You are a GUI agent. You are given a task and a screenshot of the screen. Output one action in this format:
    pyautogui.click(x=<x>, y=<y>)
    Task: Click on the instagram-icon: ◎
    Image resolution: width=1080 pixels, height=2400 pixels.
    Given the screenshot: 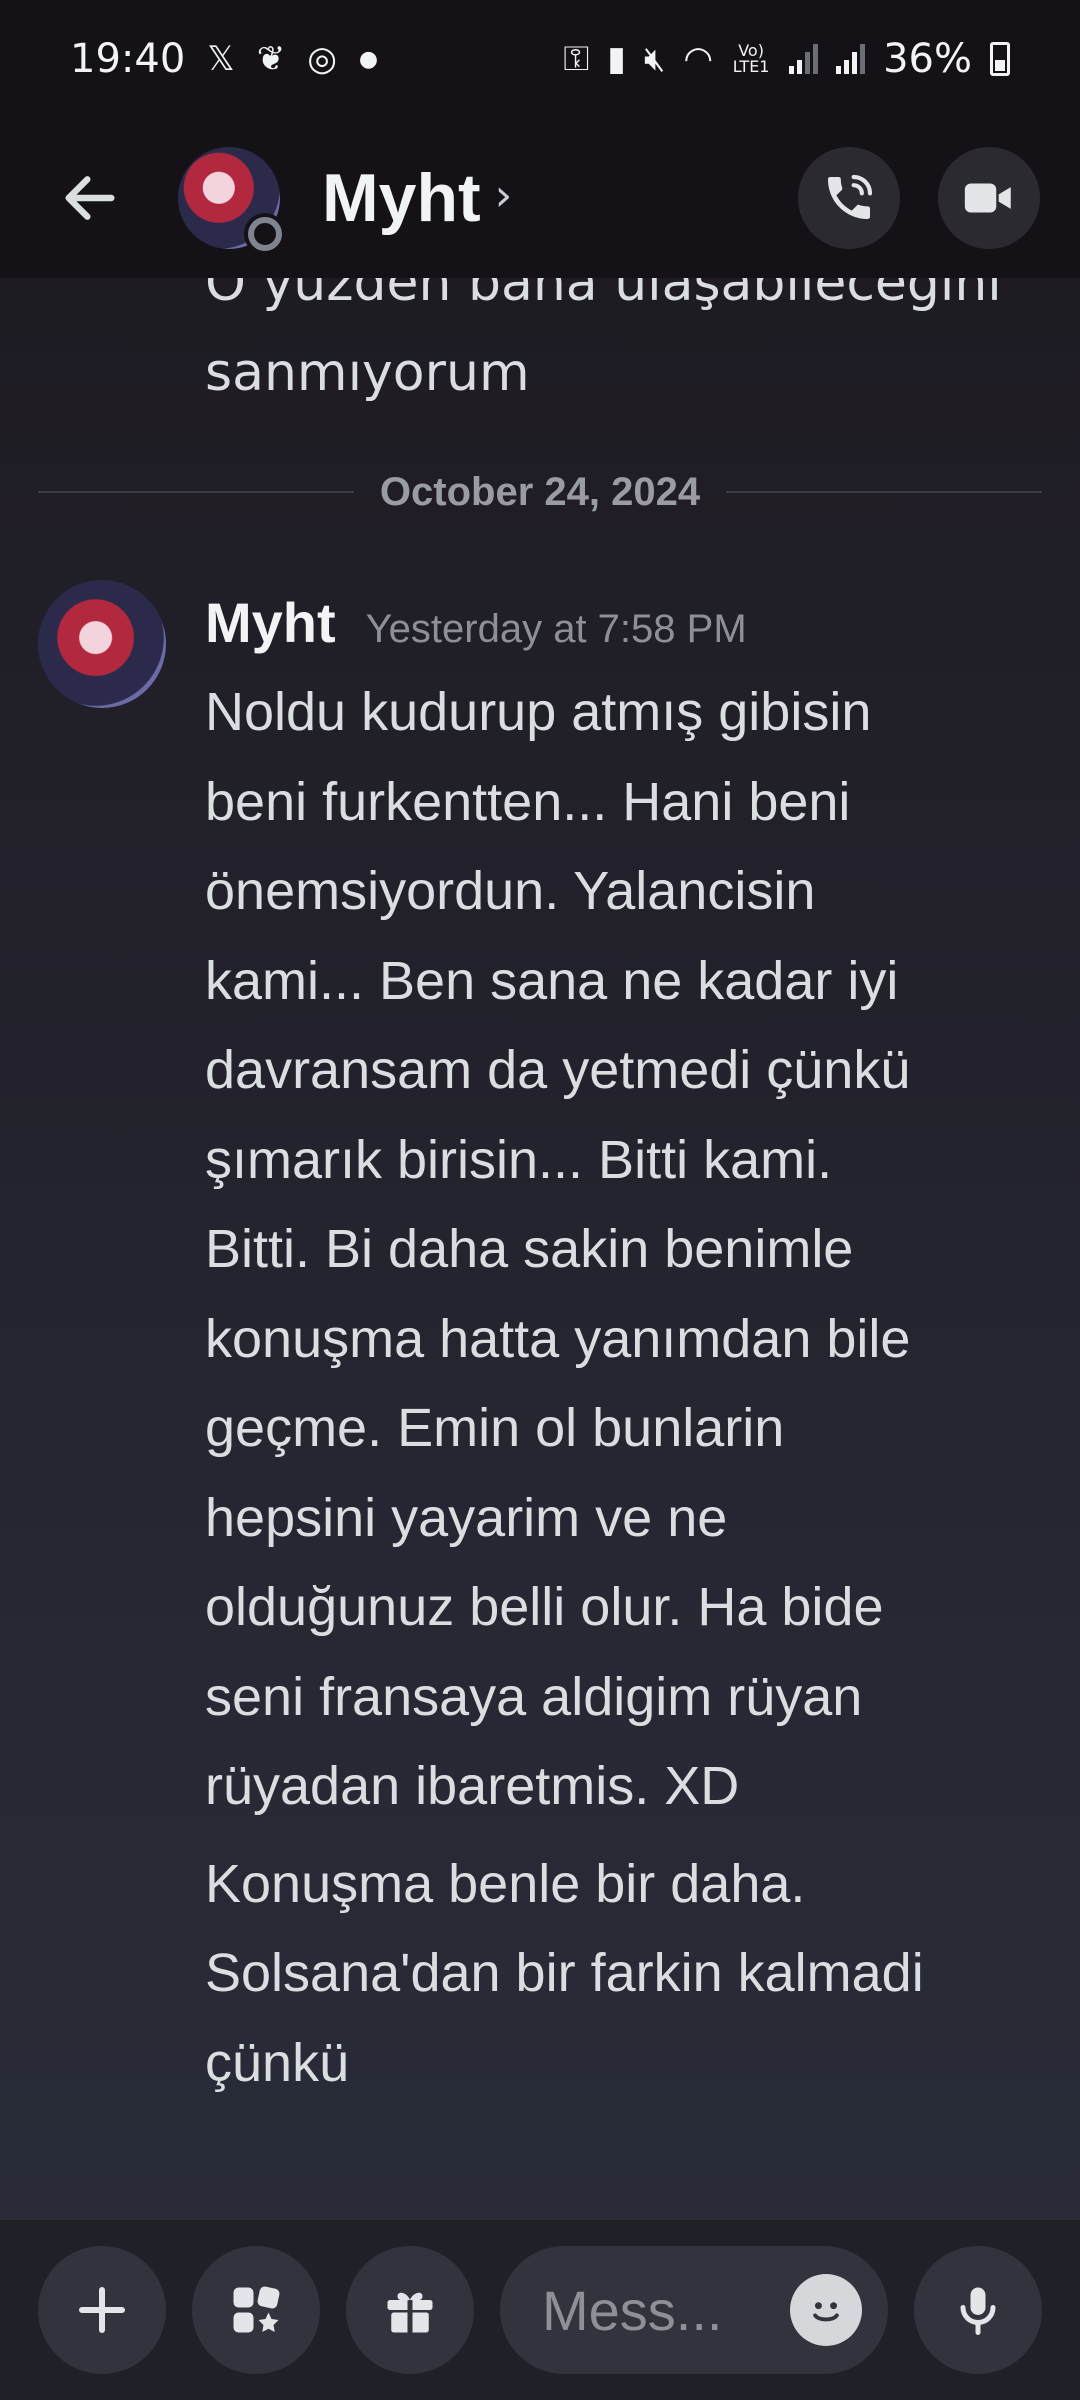 What is the action you would take?
    pyautogui.click(x=322, y=59)
    